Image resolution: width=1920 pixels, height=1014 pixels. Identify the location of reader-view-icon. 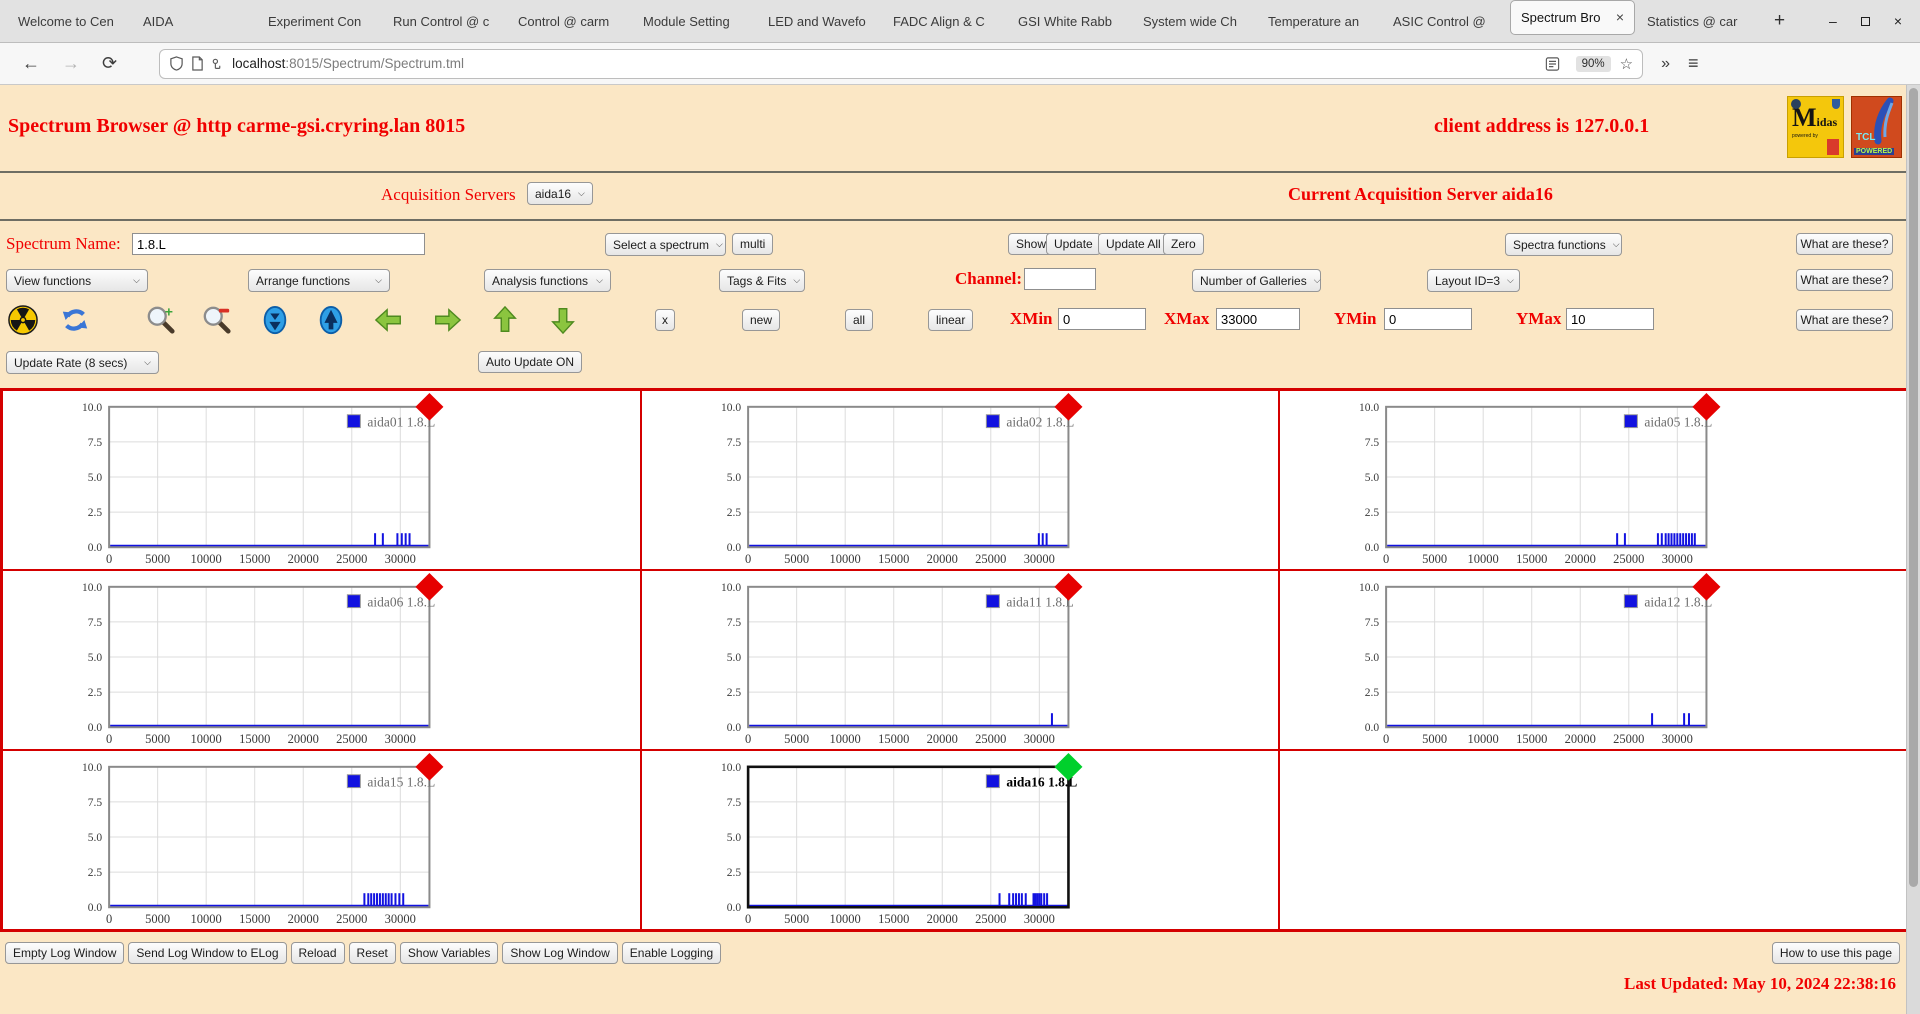
(1552, 63).